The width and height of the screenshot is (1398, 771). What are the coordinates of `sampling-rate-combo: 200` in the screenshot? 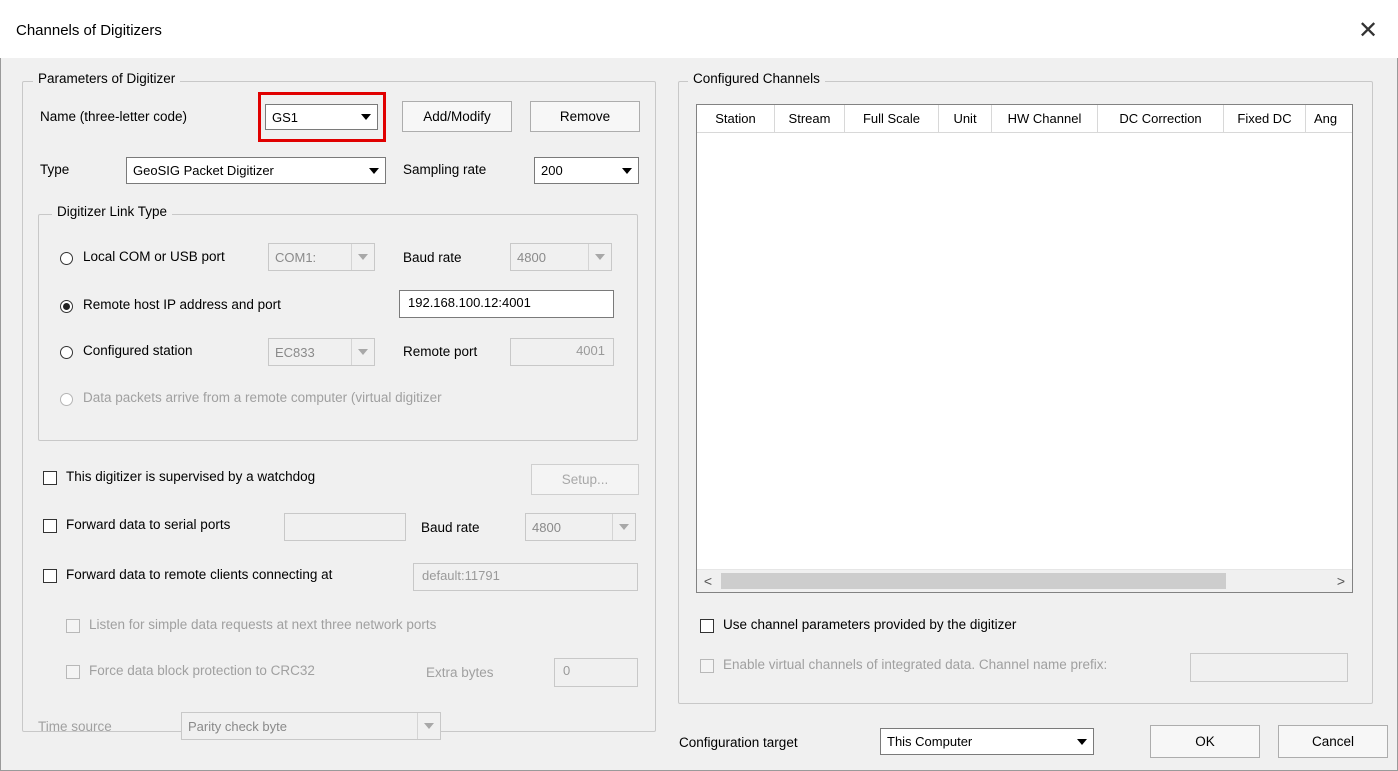 It's located at (586, 170).